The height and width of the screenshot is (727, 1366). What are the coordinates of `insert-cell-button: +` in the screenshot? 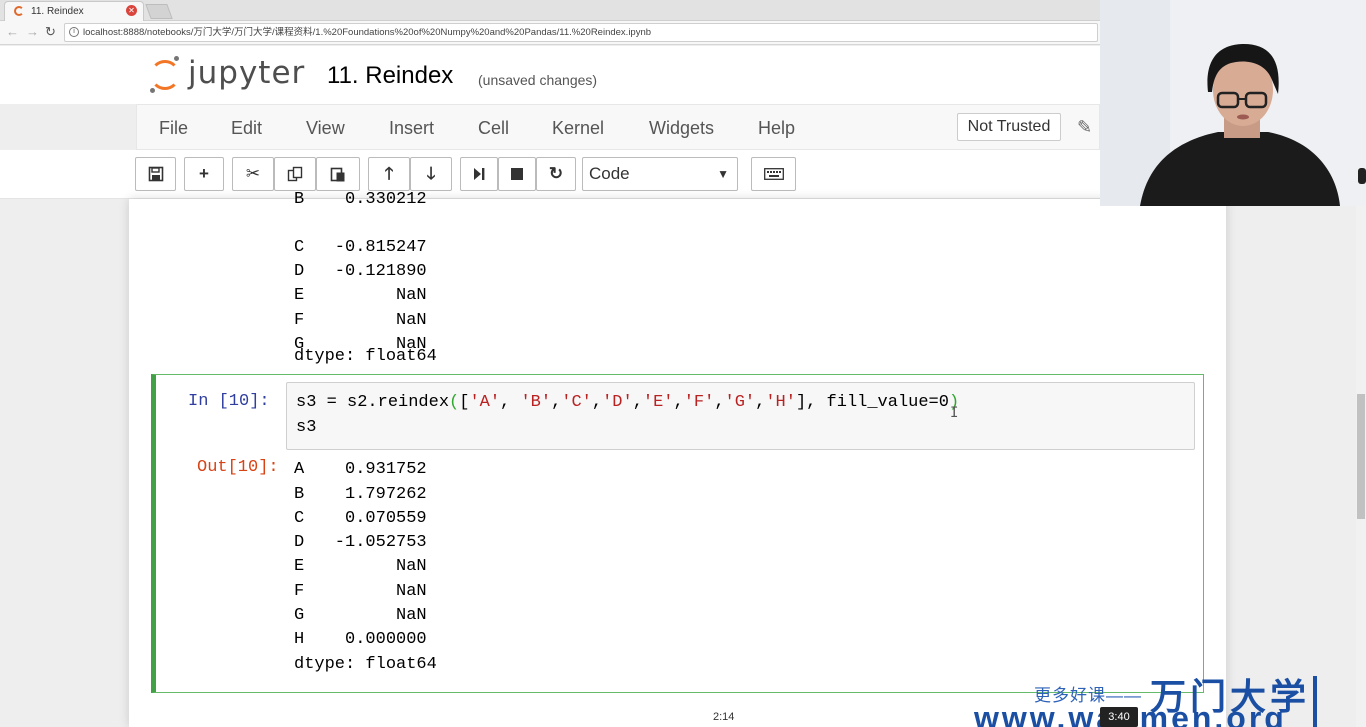 It's located at (204, 174).